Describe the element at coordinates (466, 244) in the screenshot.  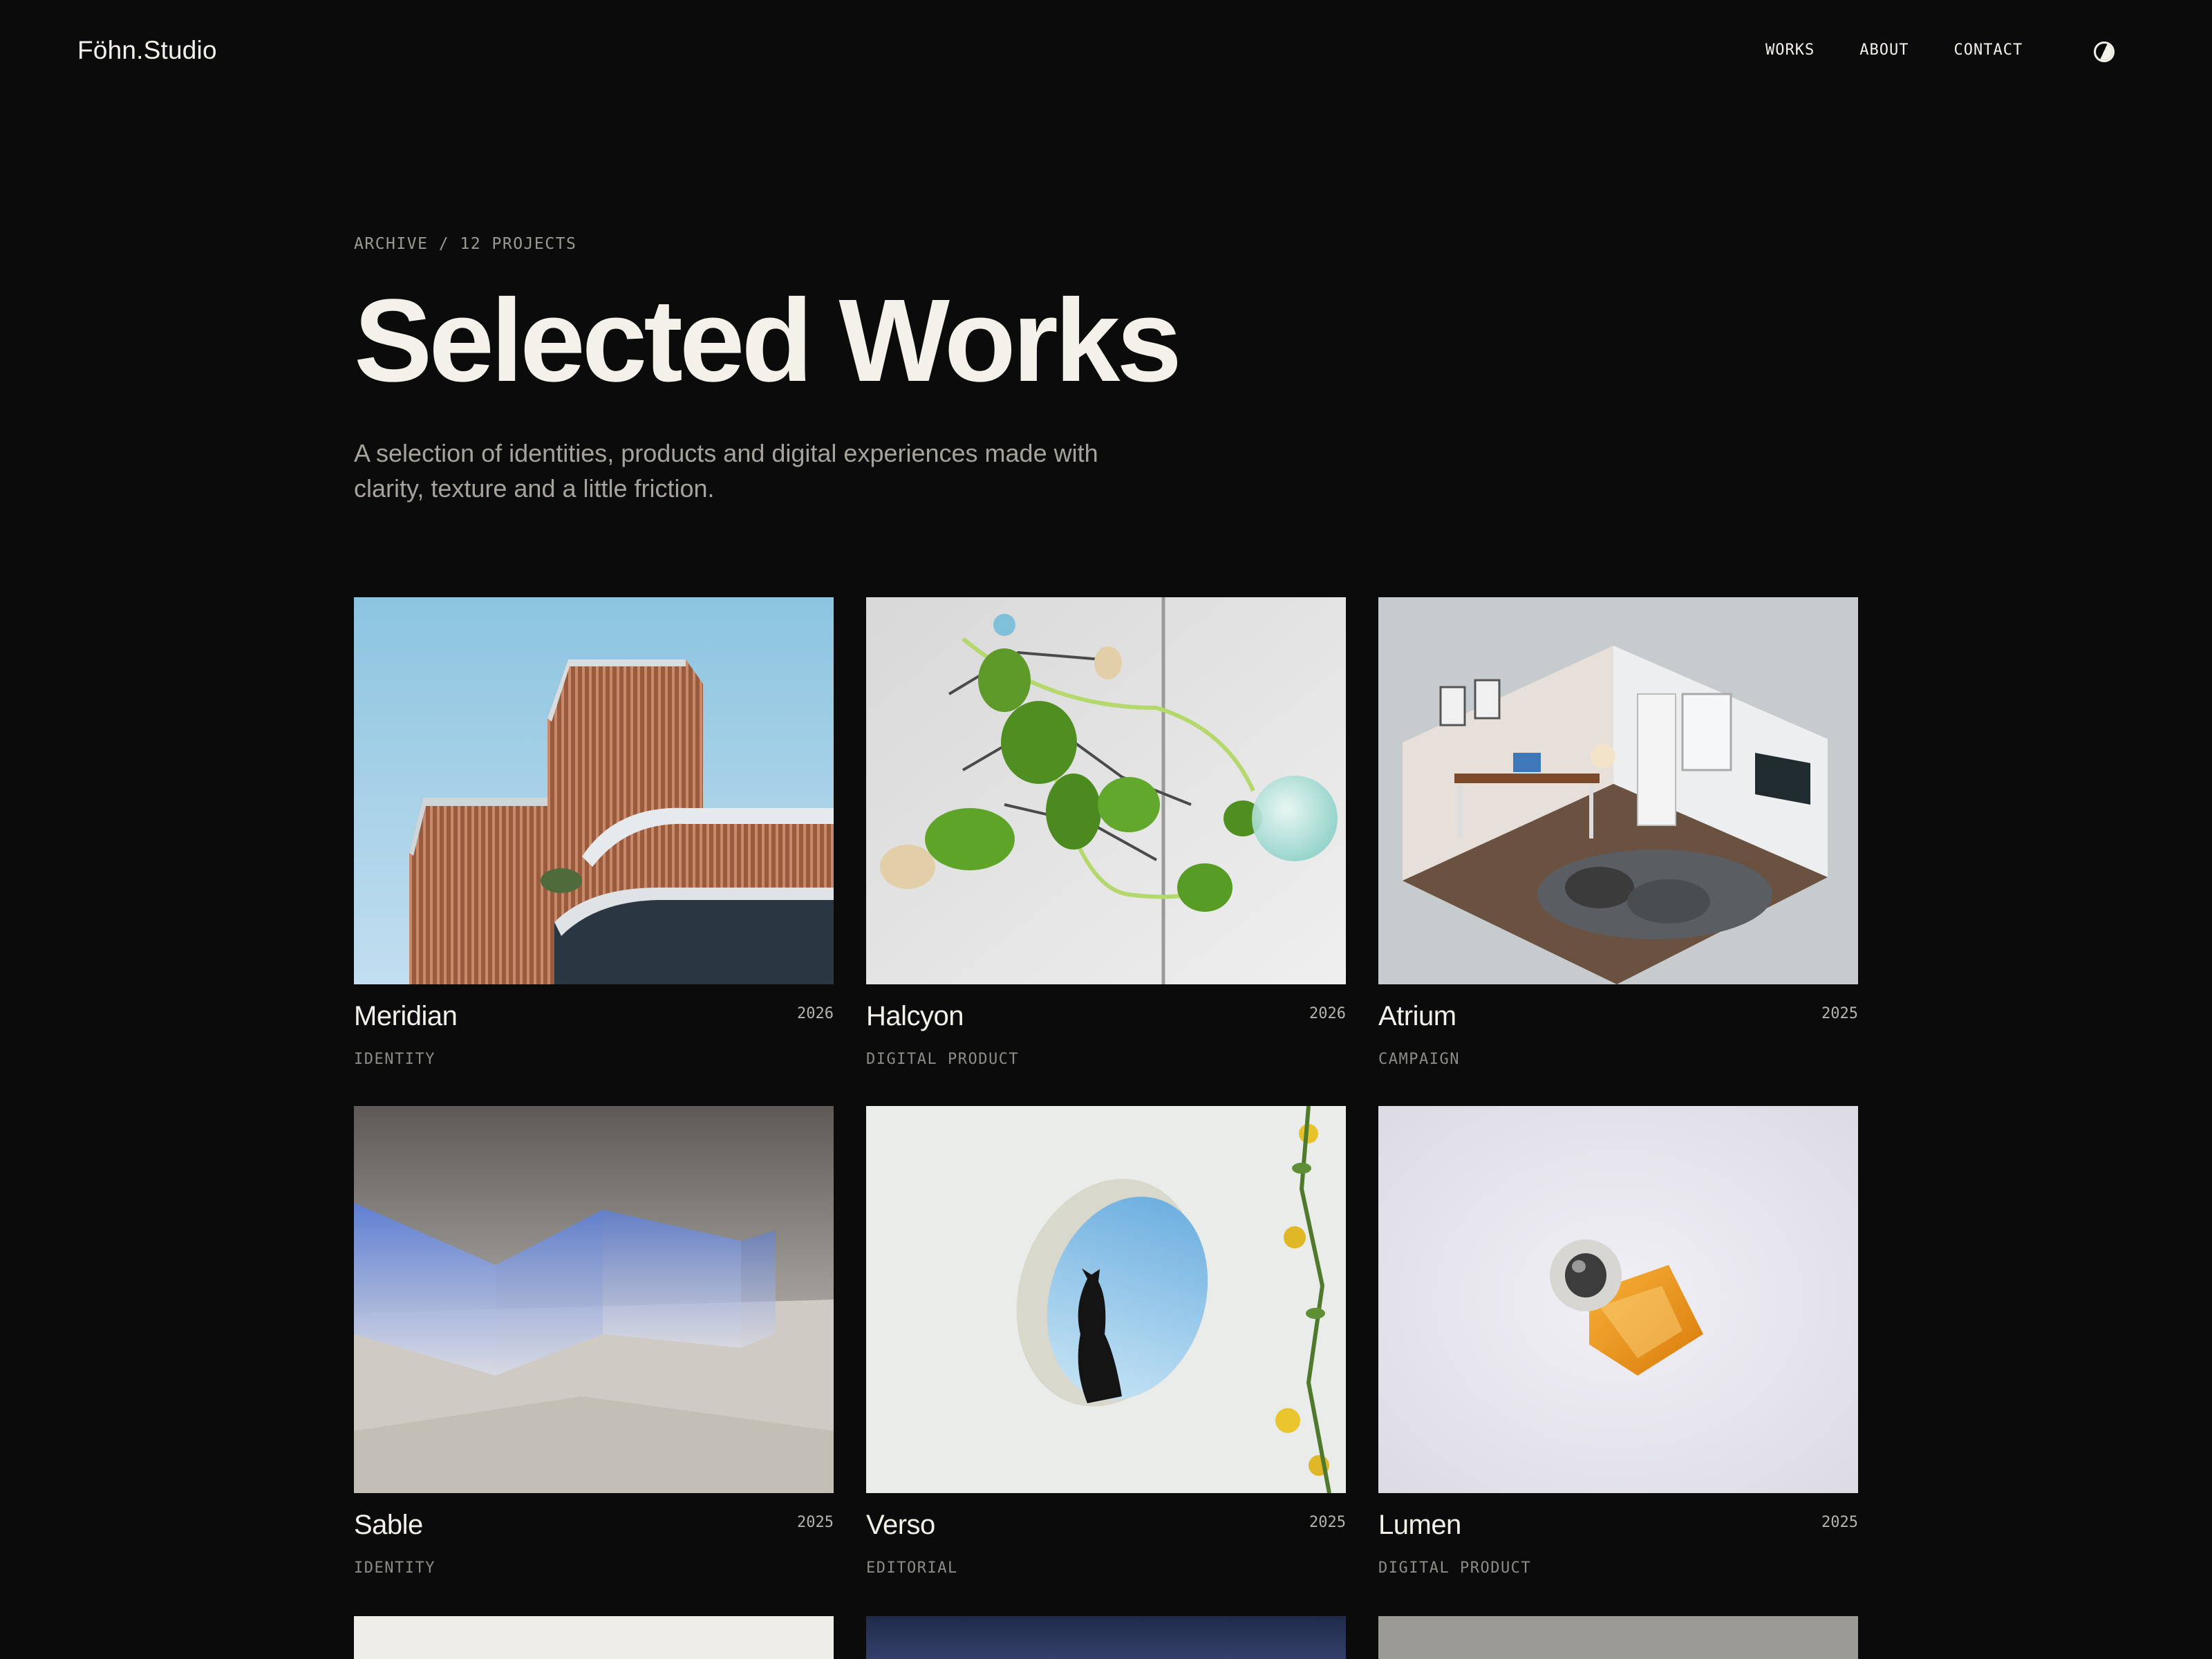
I see `archive-count: ARCHIVE / 12 PROJECTS` at that location.